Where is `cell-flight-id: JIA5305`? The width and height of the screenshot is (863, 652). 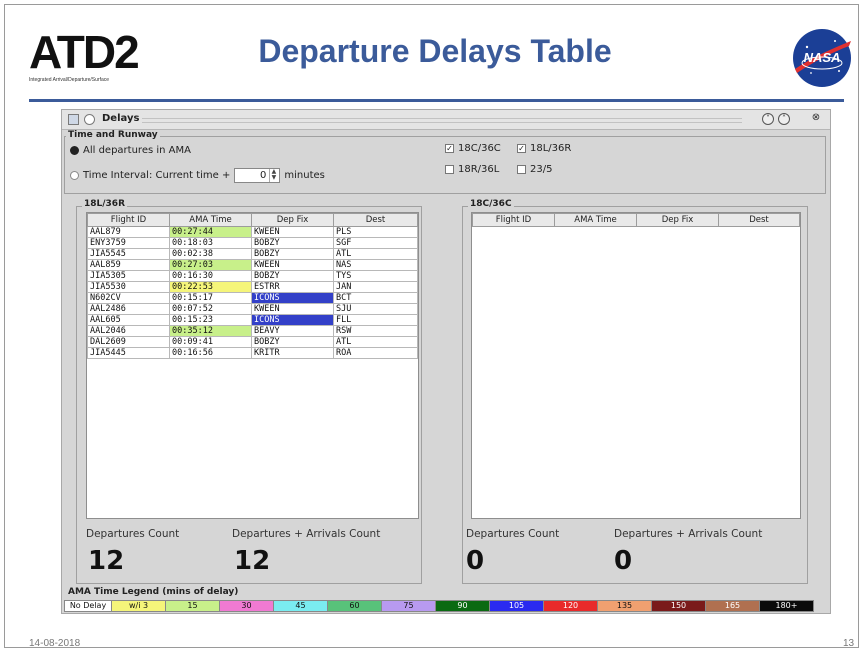
cell-flight-id: JIA5305 is located at coordinates (128, 276).